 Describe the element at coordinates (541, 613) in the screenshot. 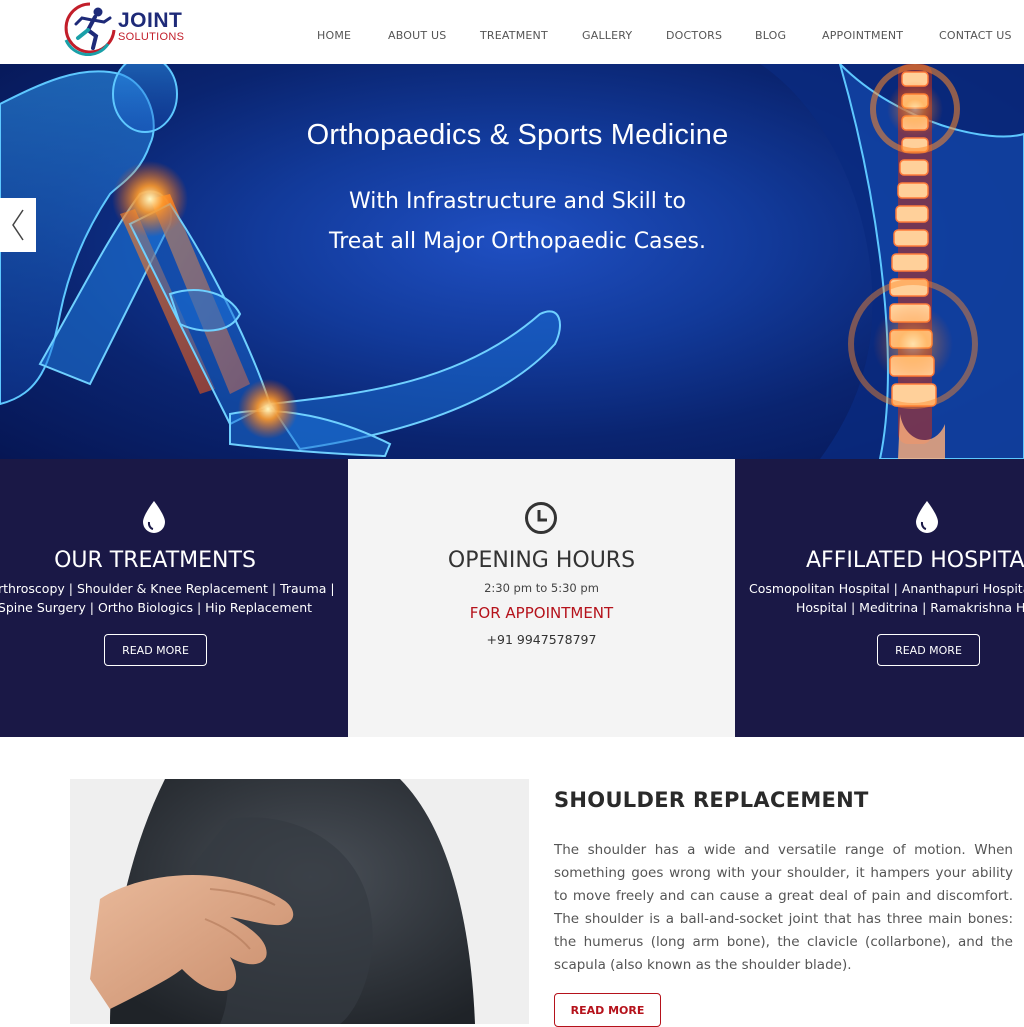

I see `appointment-label: FOR APPOINTMENT` at that location.